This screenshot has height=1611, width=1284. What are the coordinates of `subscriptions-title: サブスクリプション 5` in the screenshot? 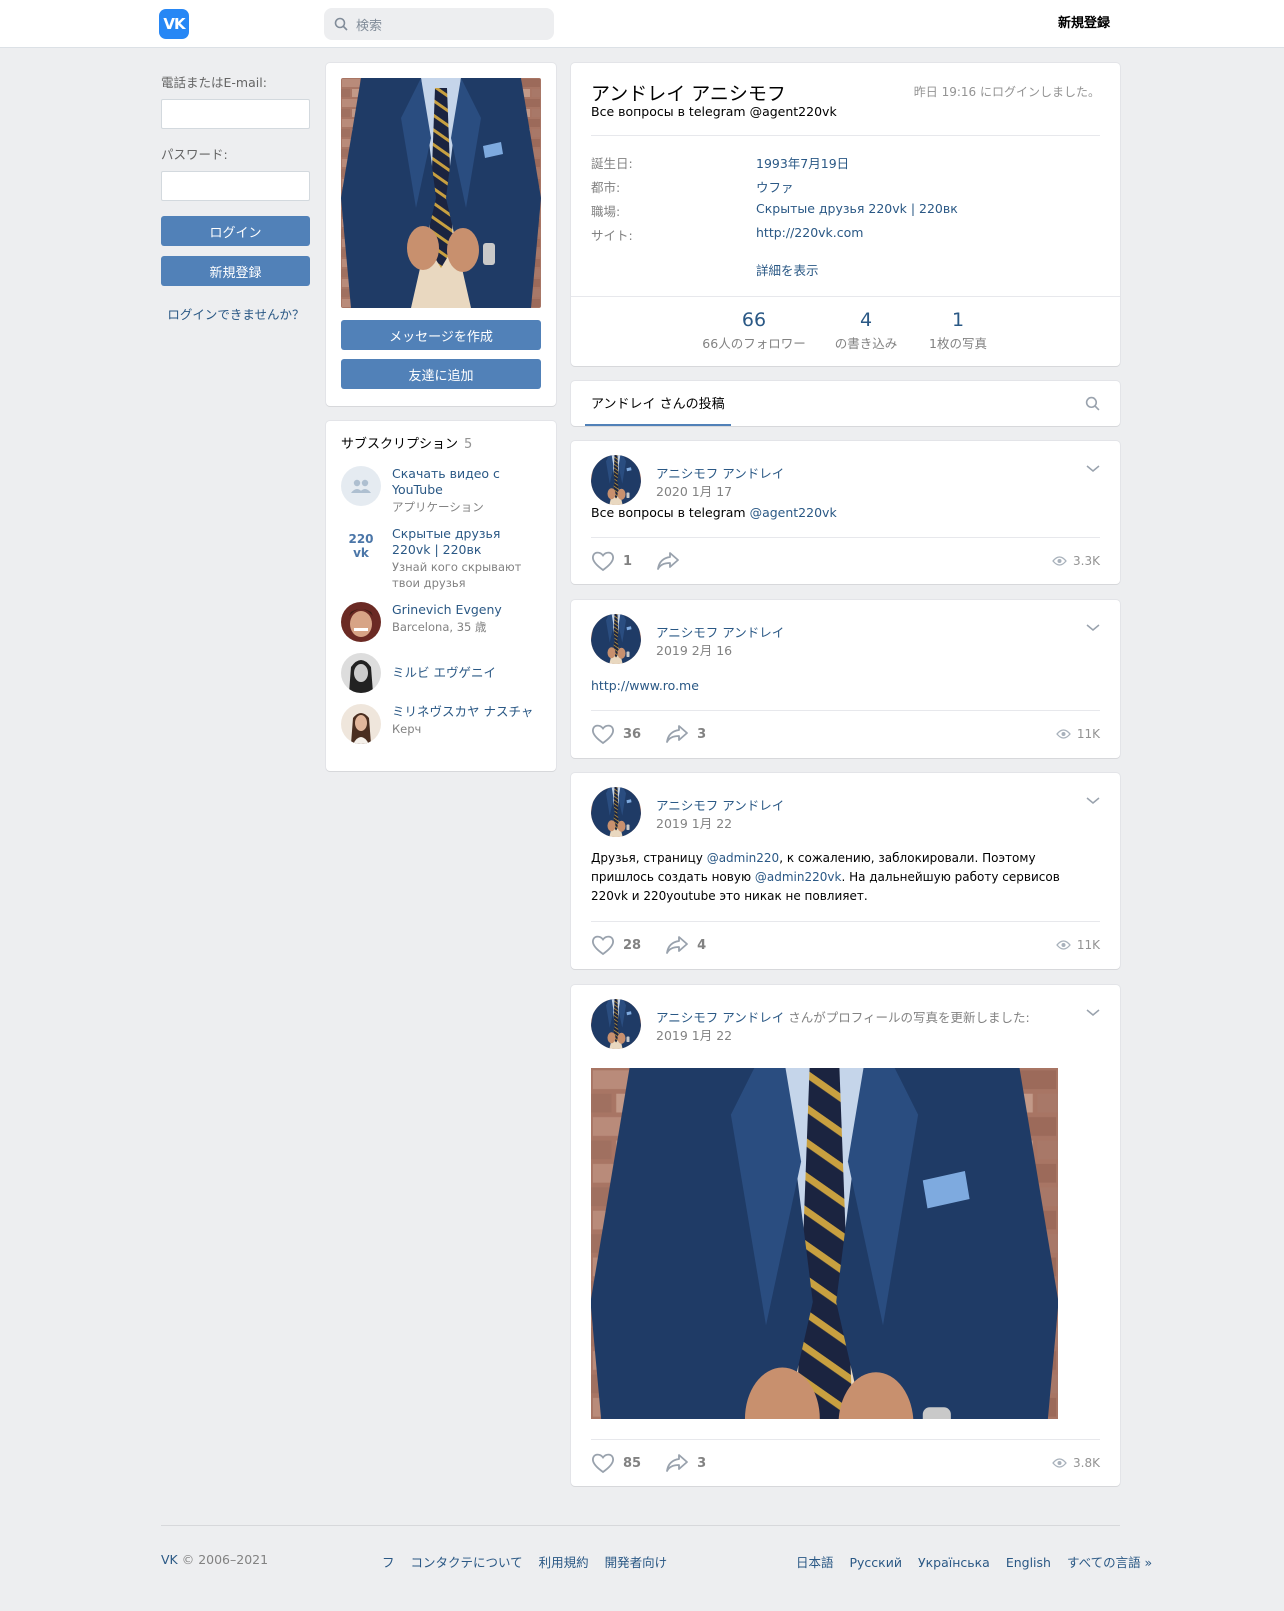 It's located at (441, 442).